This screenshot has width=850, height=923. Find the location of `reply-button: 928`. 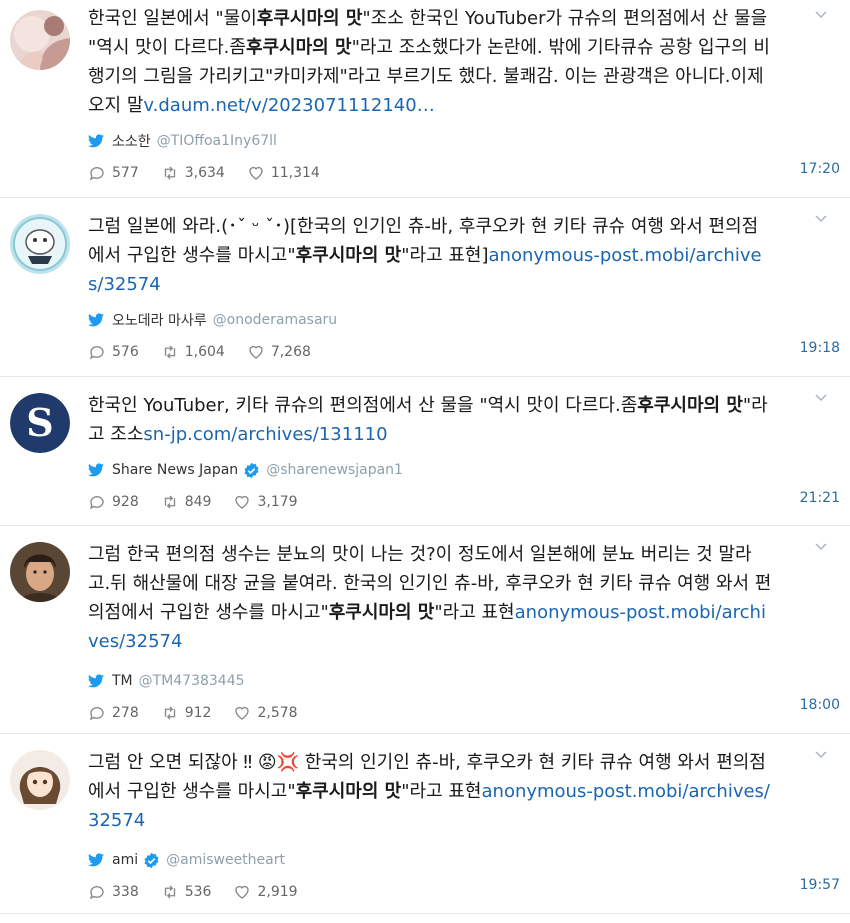

reply-button: 928 is located at coordinates (113, 502).